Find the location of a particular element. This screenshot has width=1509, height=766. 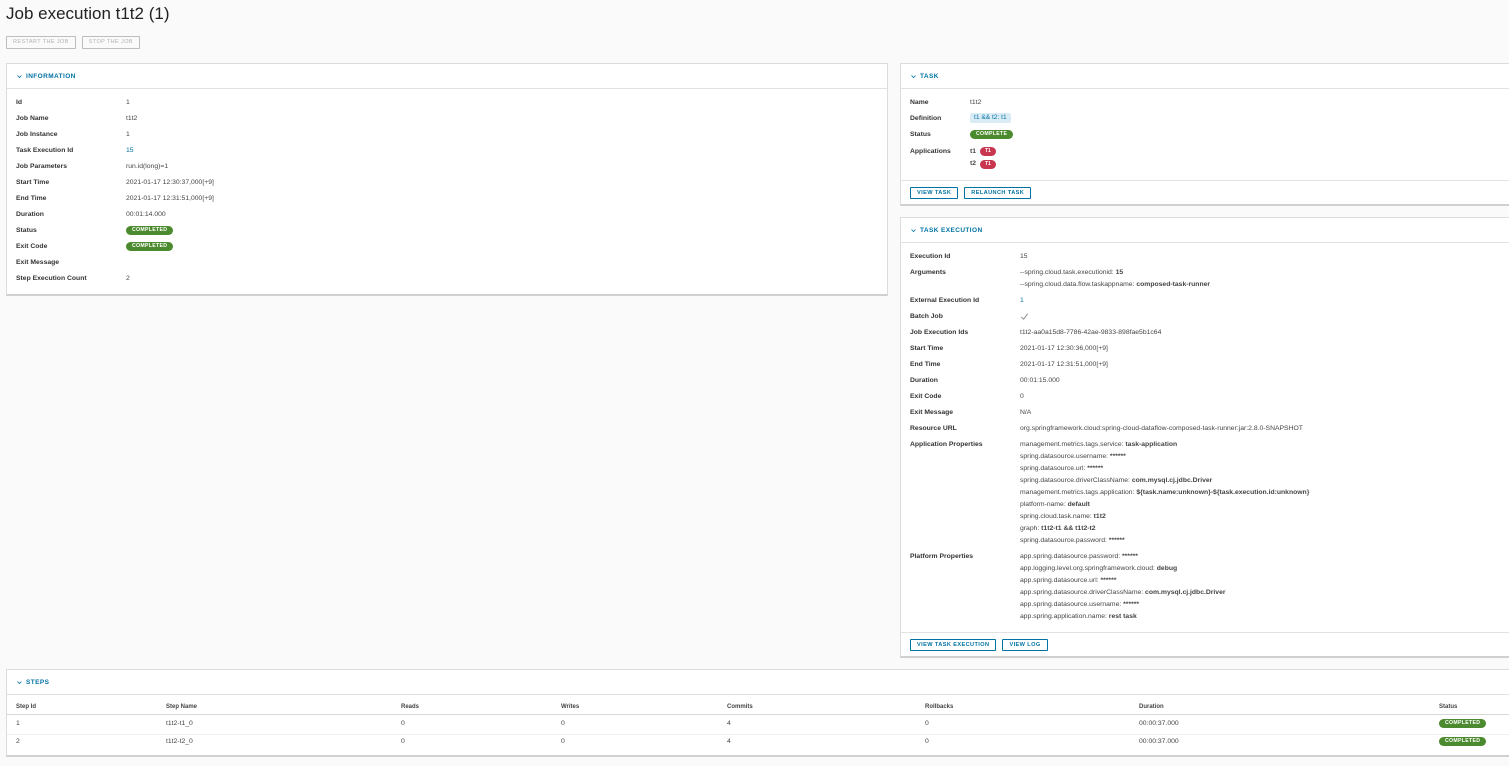

task-definition-badge: t1 && t2: t1 is located at coordinates (990, 118).